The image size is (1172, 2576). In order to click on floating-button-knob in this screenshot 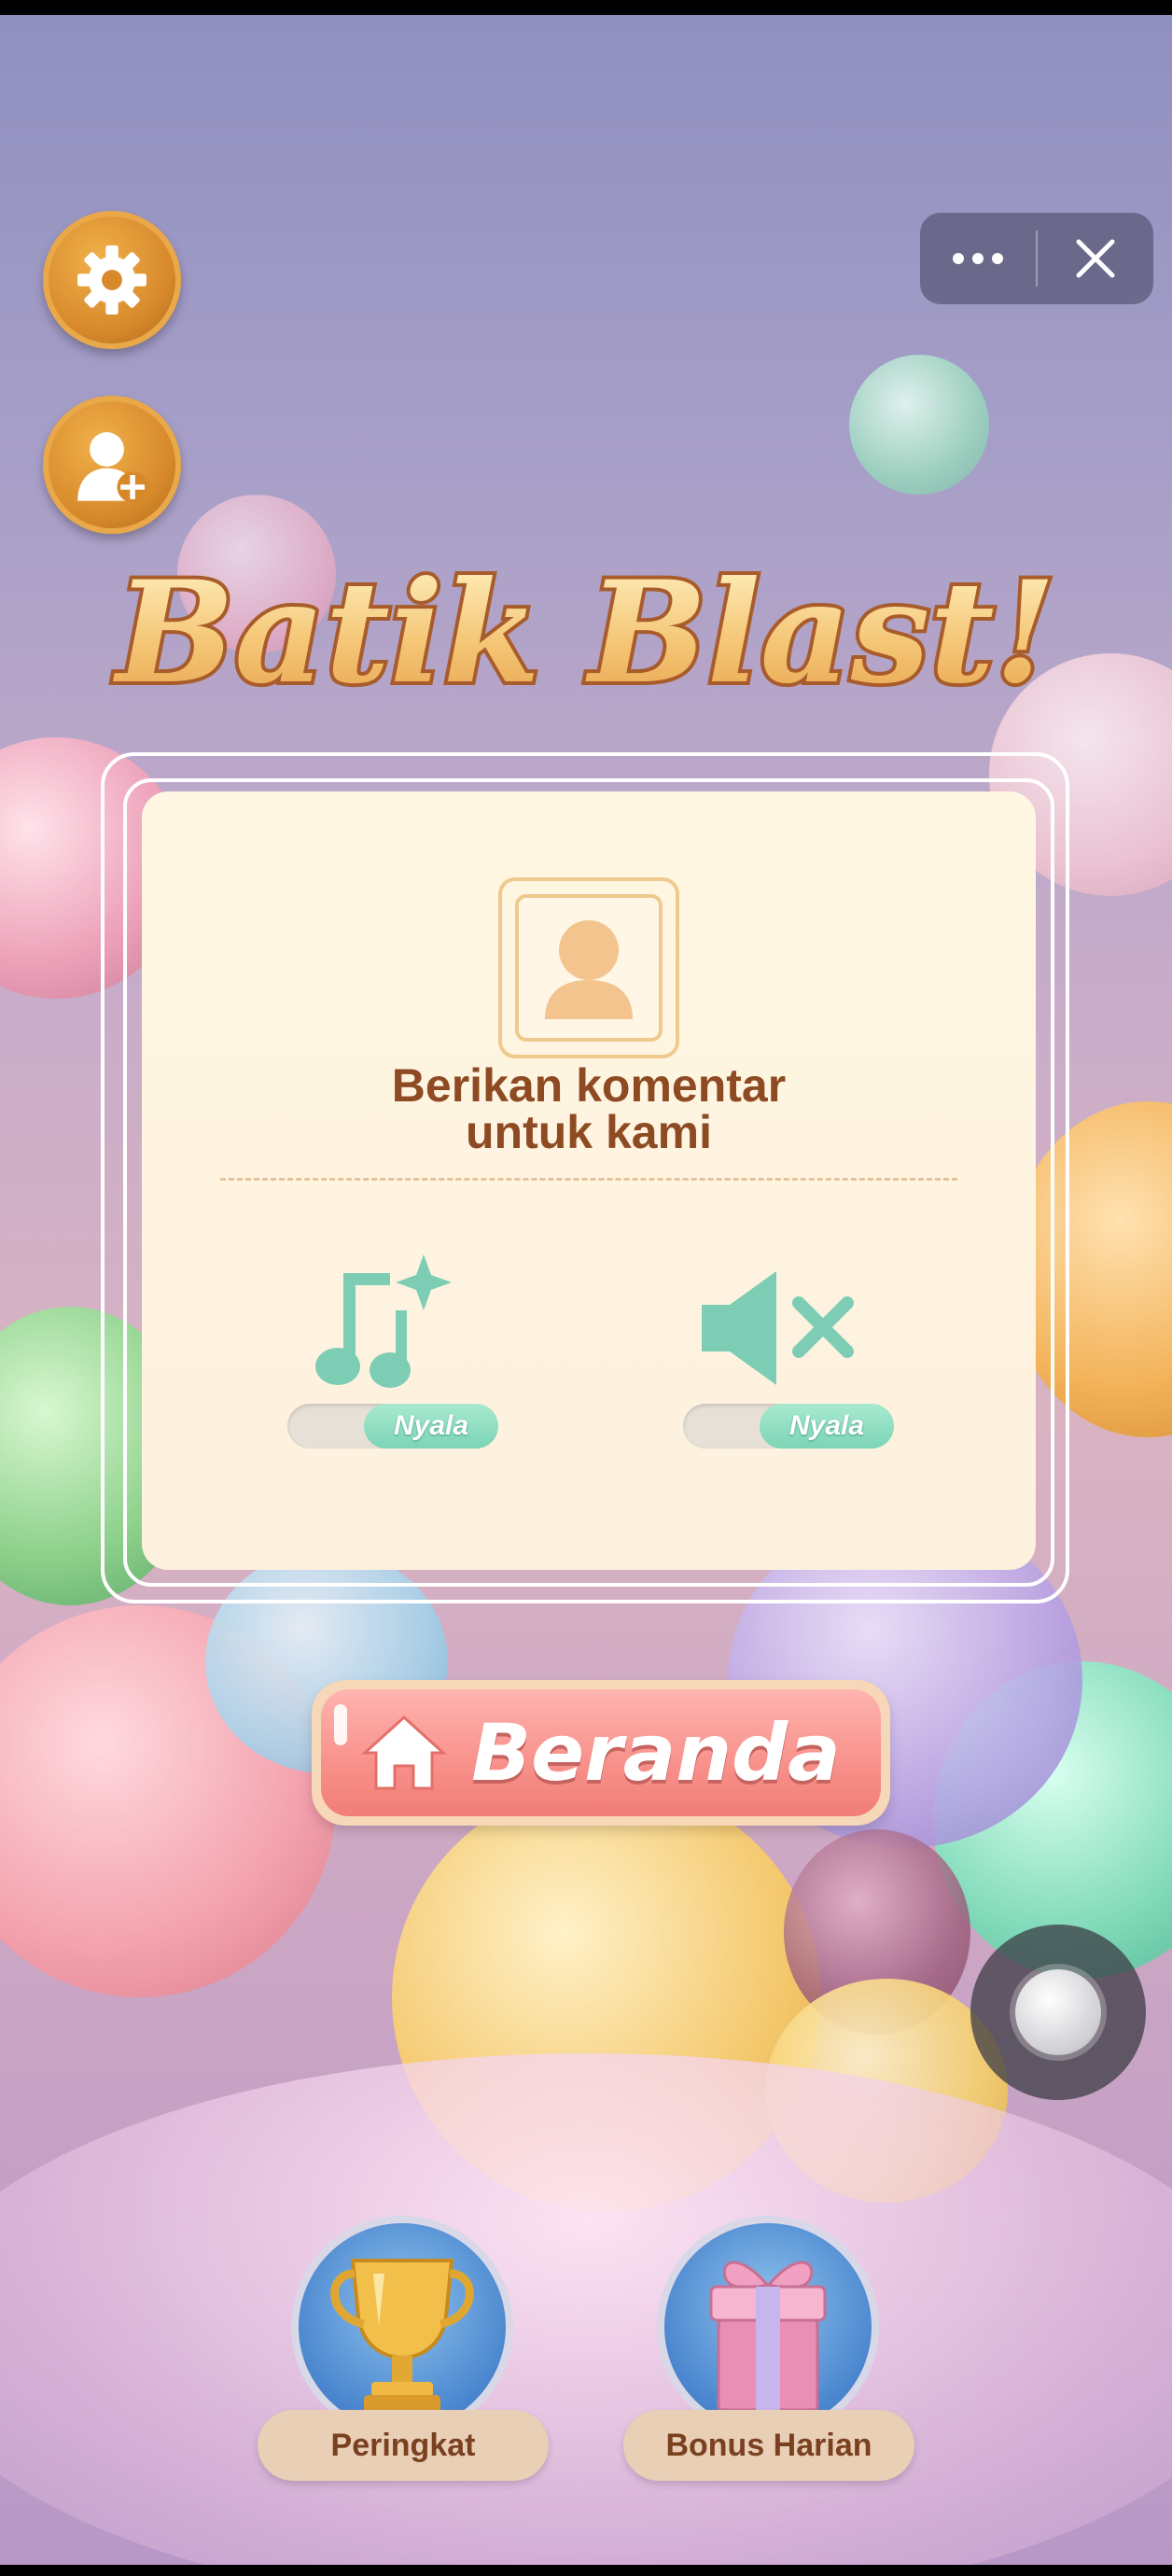, I will do `click(1058, 2012)`.